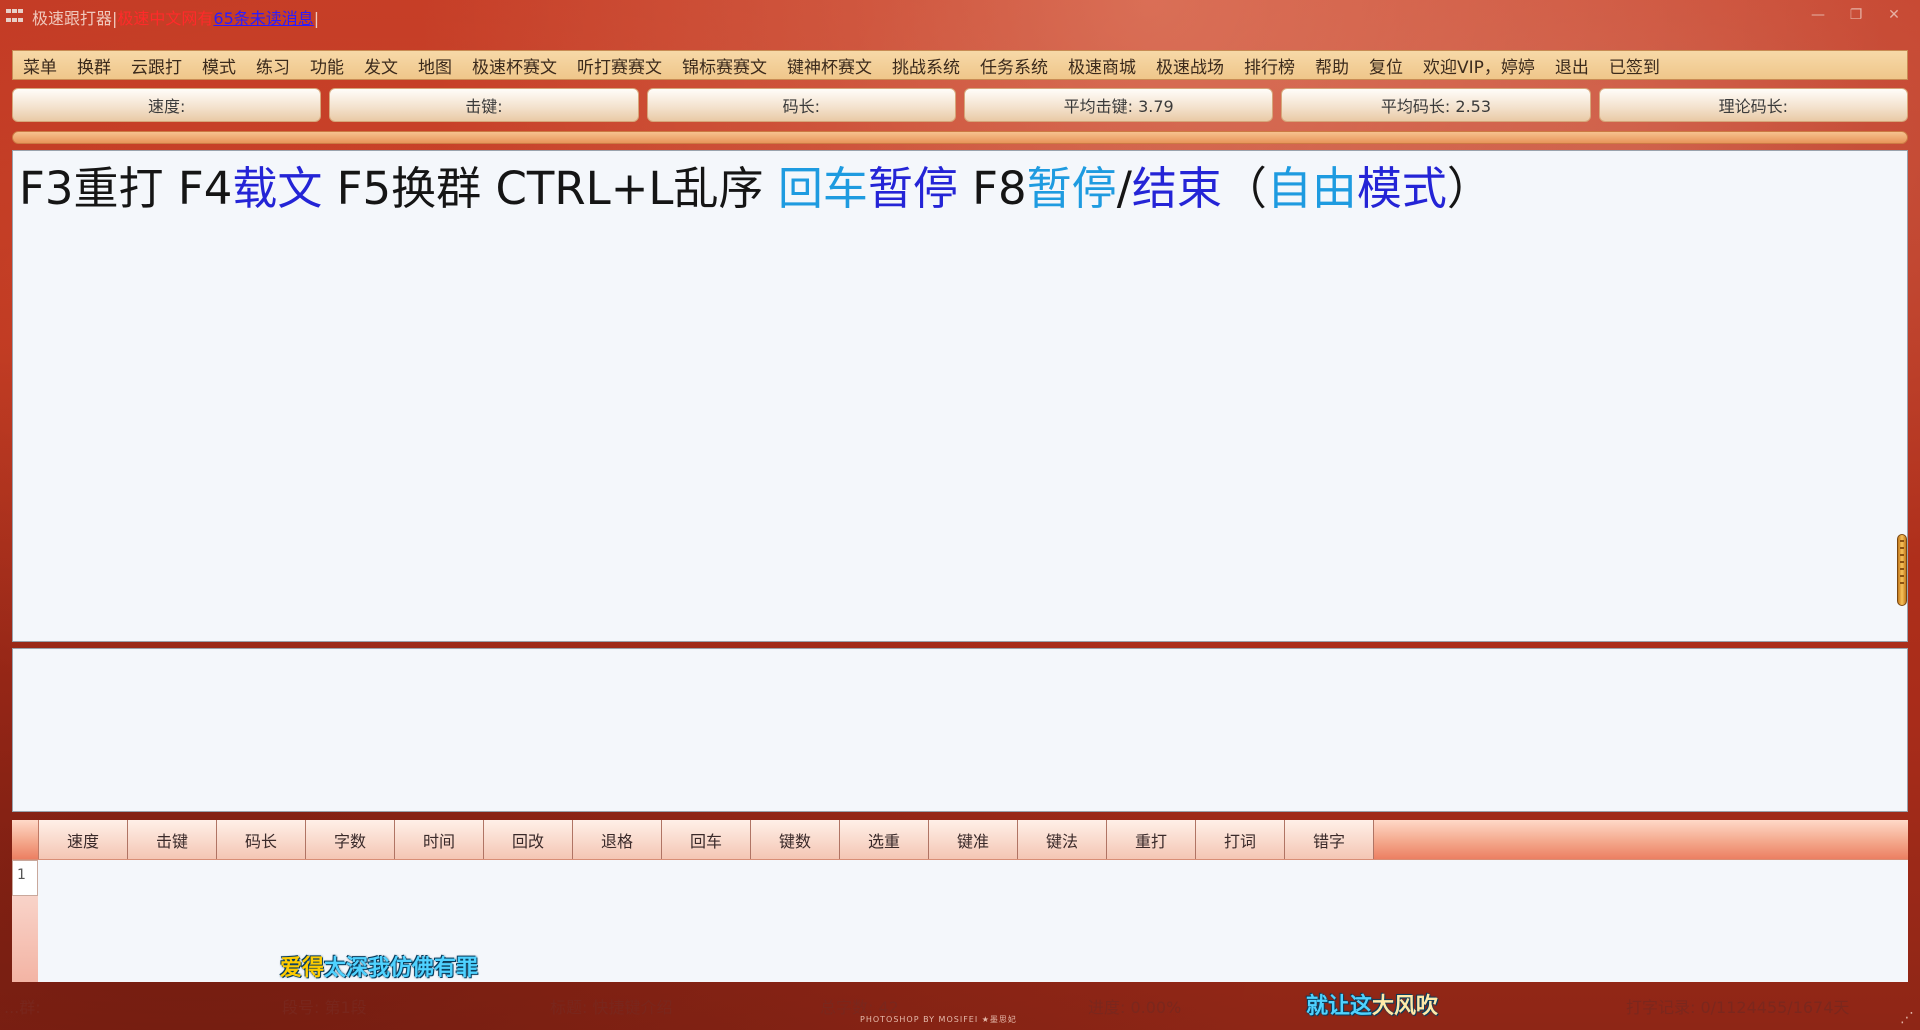  Describe the element at coordinates (263, 18) in the screenshot. I see `unread-messages-link: 65条未读消息` at that location.